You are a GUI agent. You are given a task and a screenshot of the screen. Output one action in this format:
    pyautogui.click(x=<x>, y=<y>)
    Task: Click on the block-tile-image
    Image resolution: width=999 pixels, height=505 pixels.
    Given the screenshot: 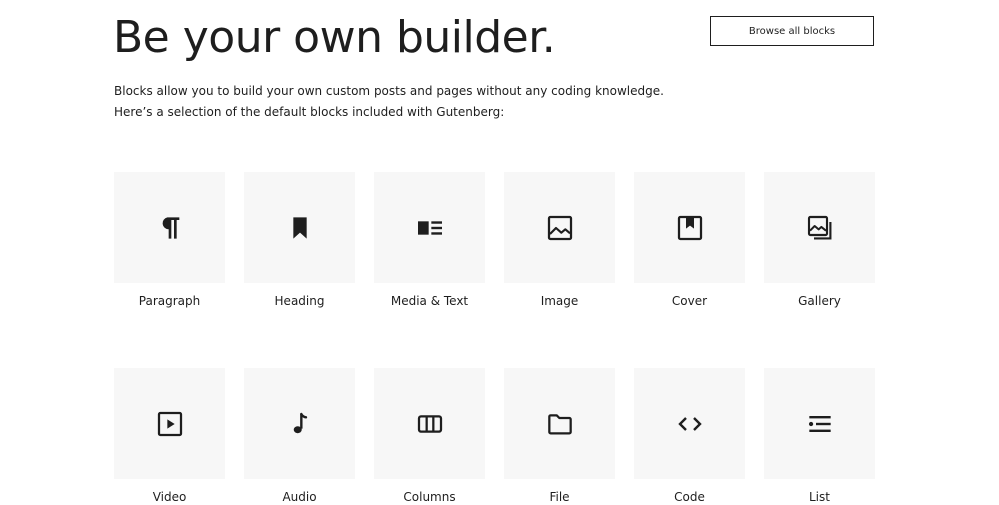 What is the action you would take?
    pyautogui.click(x=559, y=227)
    